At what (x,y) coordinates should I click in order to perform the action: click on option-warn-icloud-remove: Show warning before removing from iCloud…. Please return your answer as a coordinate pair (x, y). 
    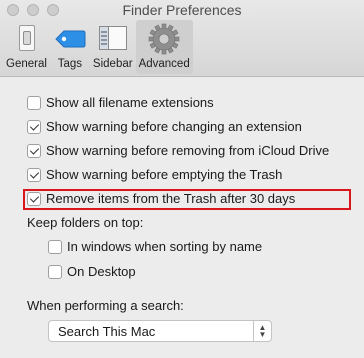
    Looking at the image, I should click on (178, 150).